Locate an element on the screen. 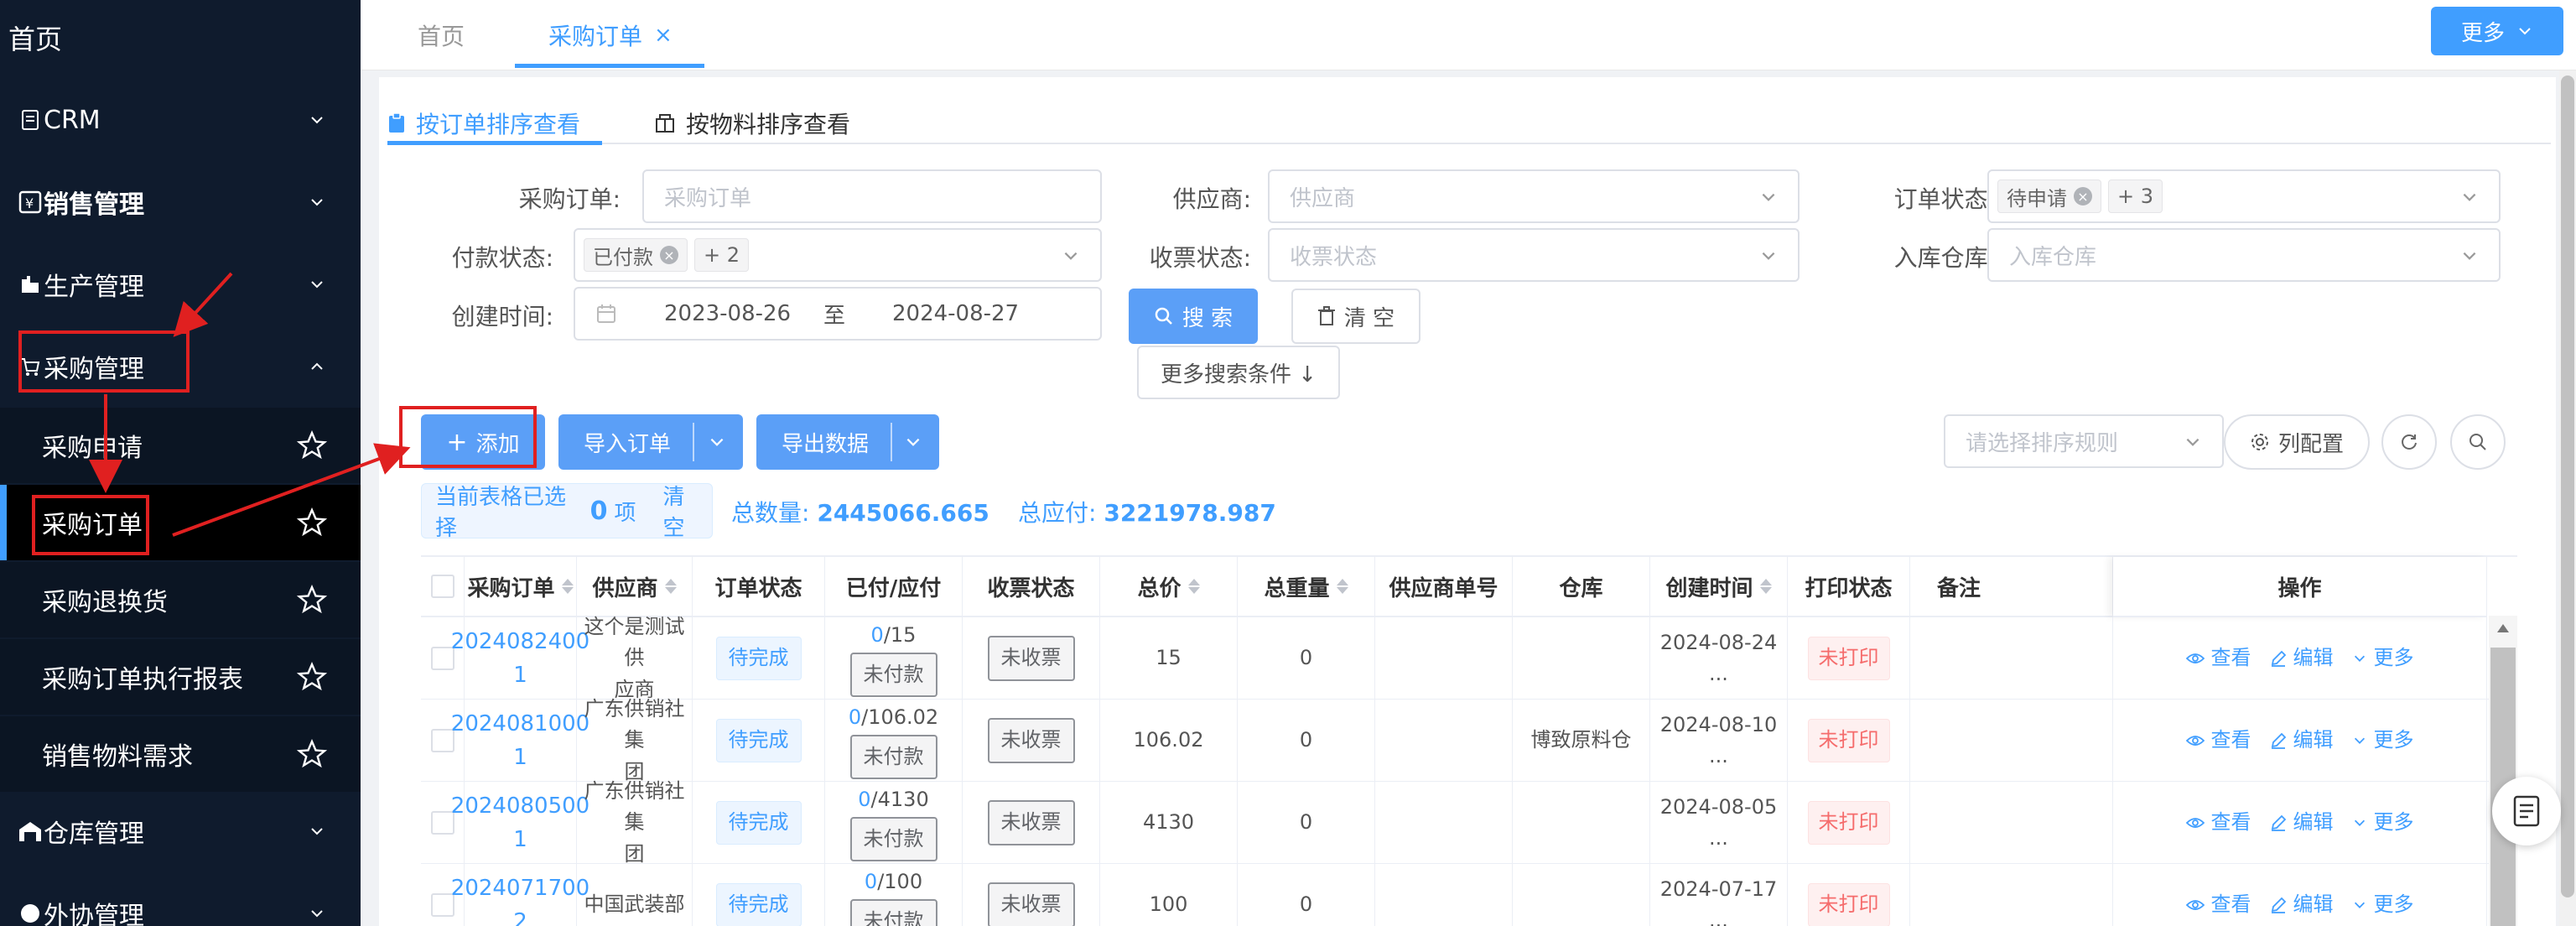 This screenshot has height=926, width=2576. annotation-arrows is located at coordinates (250, 404).